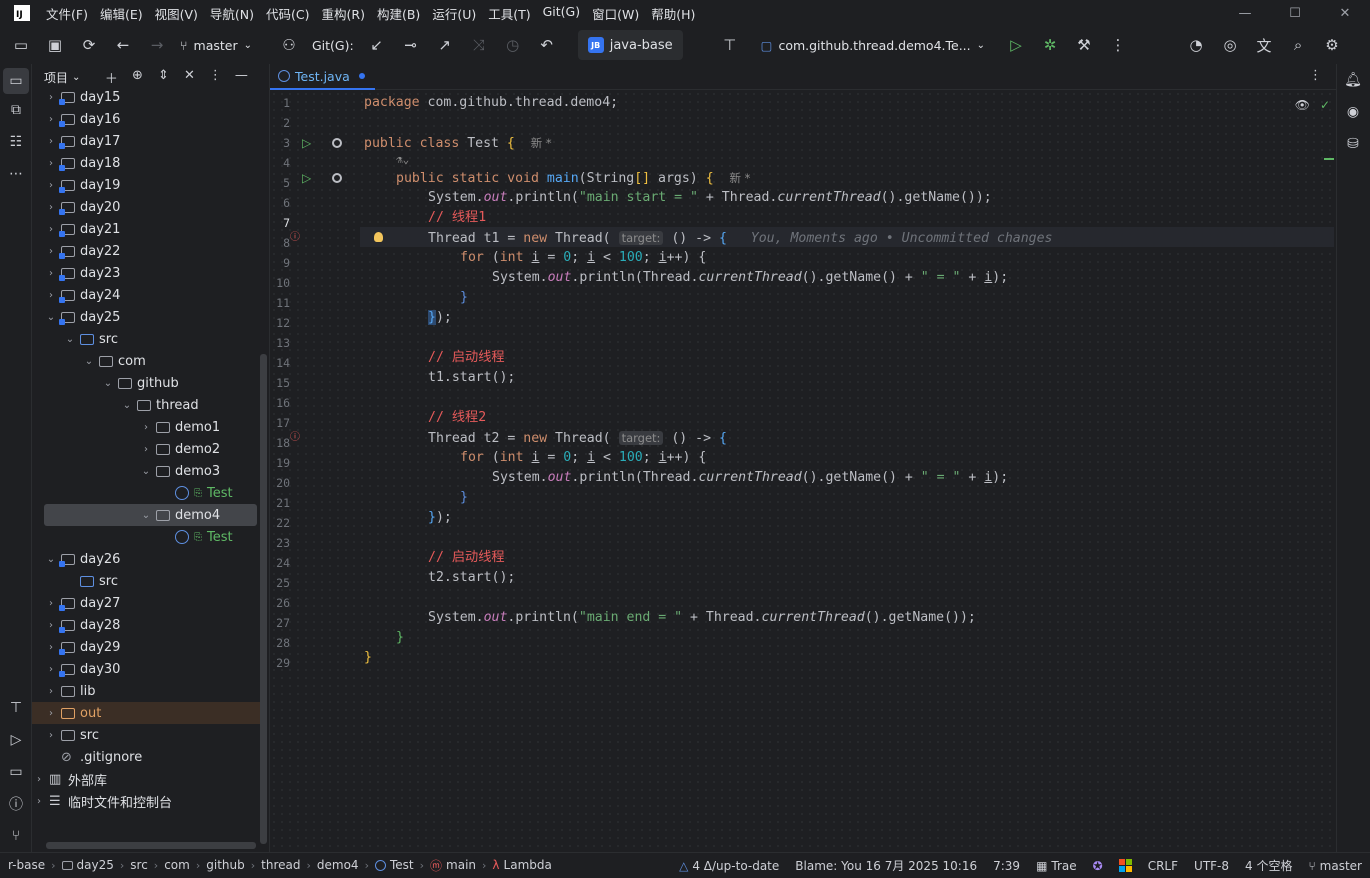 This screenshot has width=1370, height=878. I want to click on expand-icon: ⇕, so click(163, 77).